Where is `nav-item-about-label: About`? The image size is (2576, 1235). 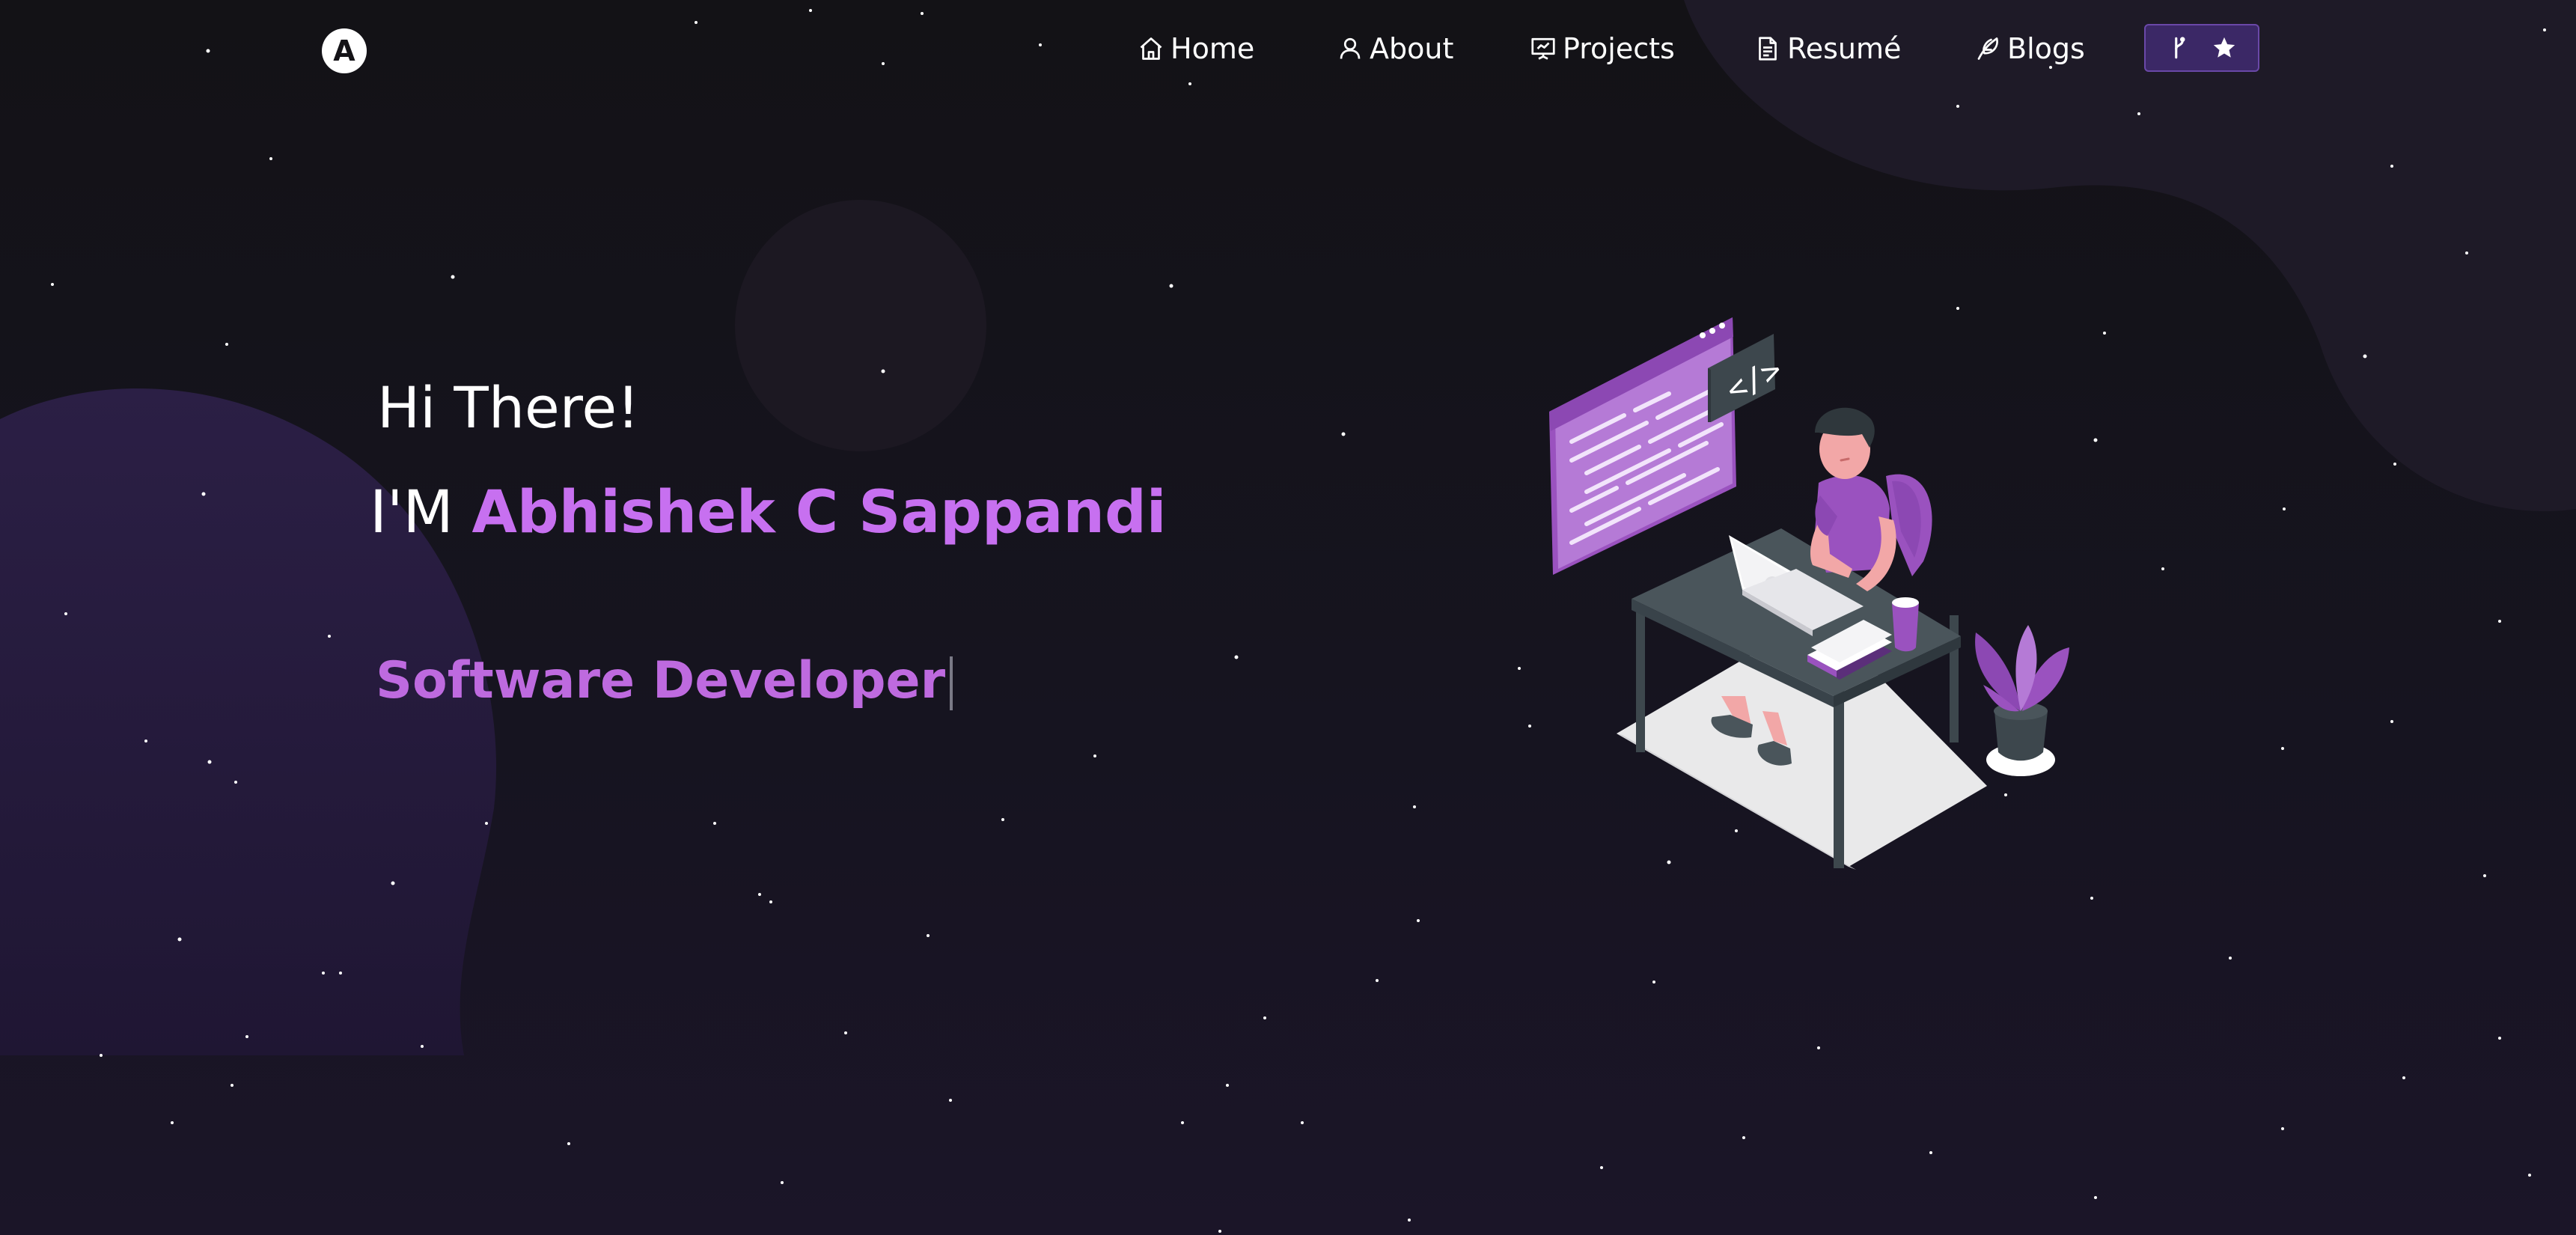
nav-item-about-label: About is located at coordinates (1412, 49).